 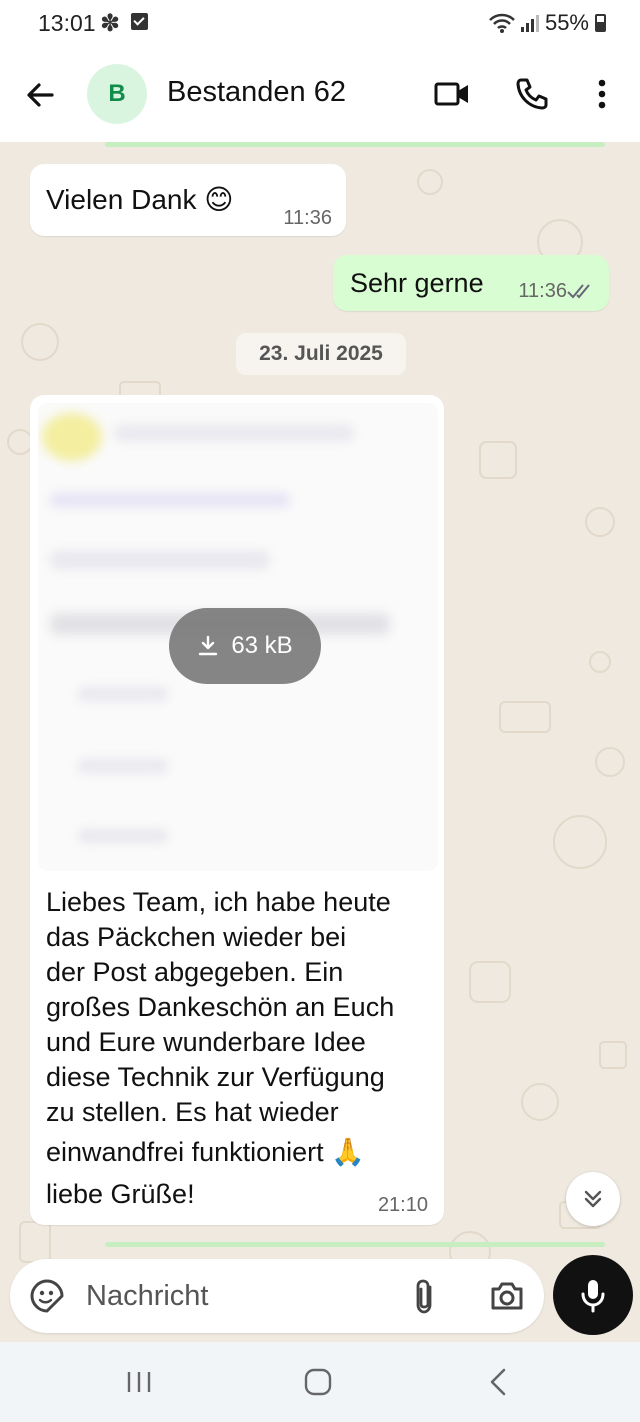 I want to click on system-nav-bar, so click(x=320, y=1382).